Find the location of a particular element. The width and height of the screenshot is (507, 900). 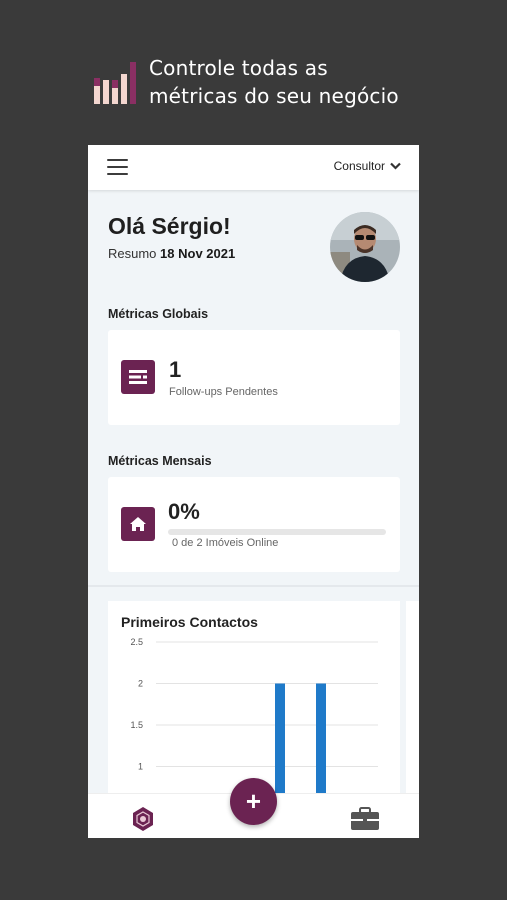

y-tick-label: 2 is located at coordinates (140, 684).